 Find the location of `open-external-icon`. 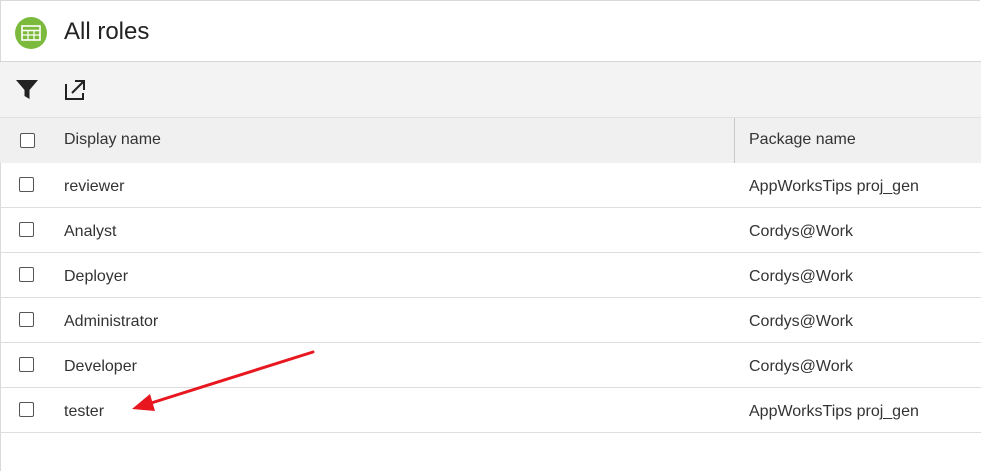

open-external-icon is located at coordinates (75, 90).